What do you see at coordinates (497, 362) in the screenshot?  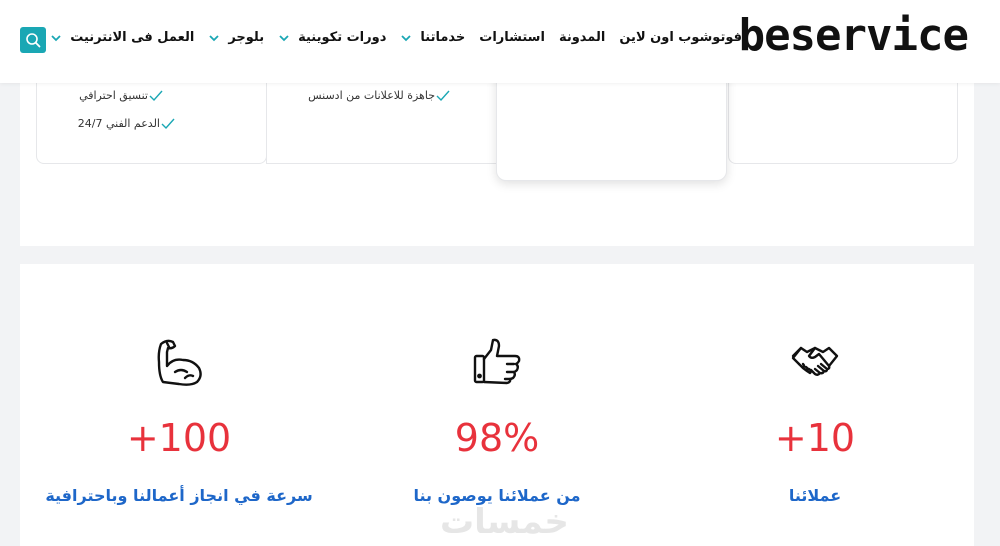 I see `thumbs-up-icon` at bounding box center [497, 362].